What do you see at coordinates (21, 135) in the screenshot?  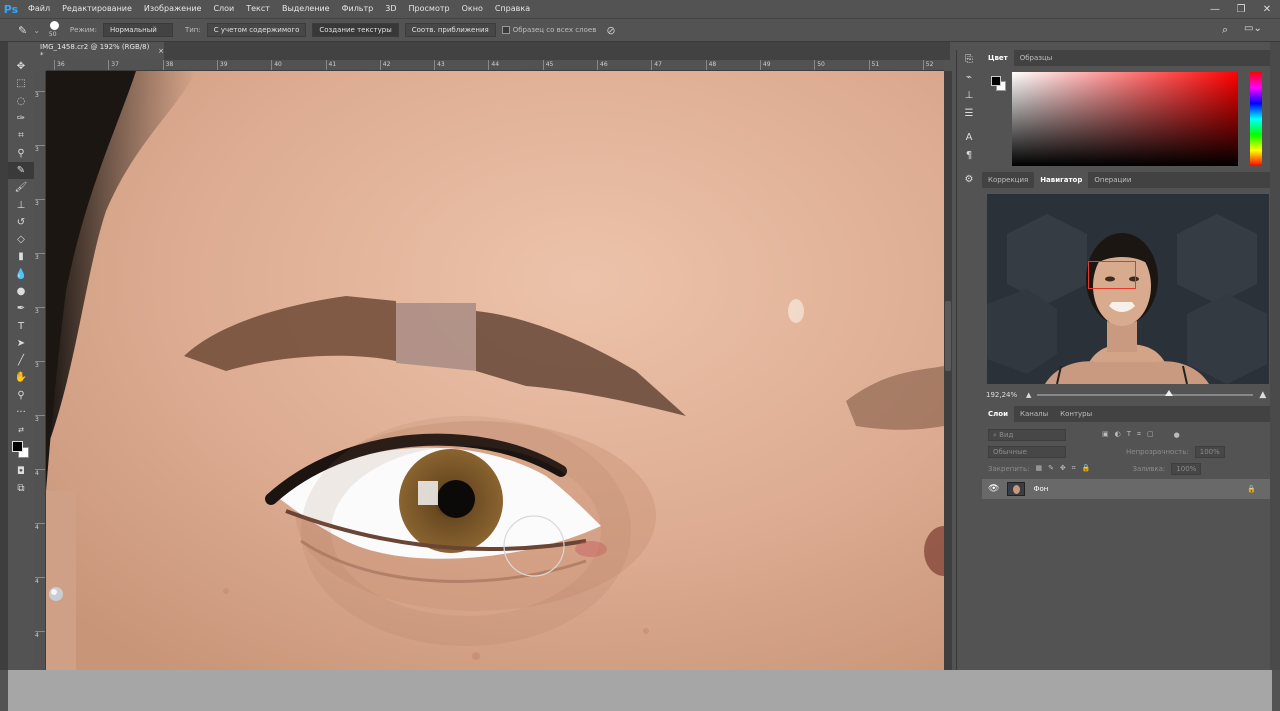 I see `crop-tool-icon: ⌗` at bounding box center [21, 135].